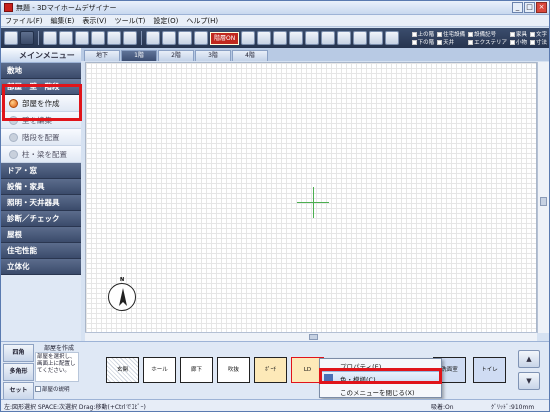  I want to click on highlight-box-menu, so click(380, 376).